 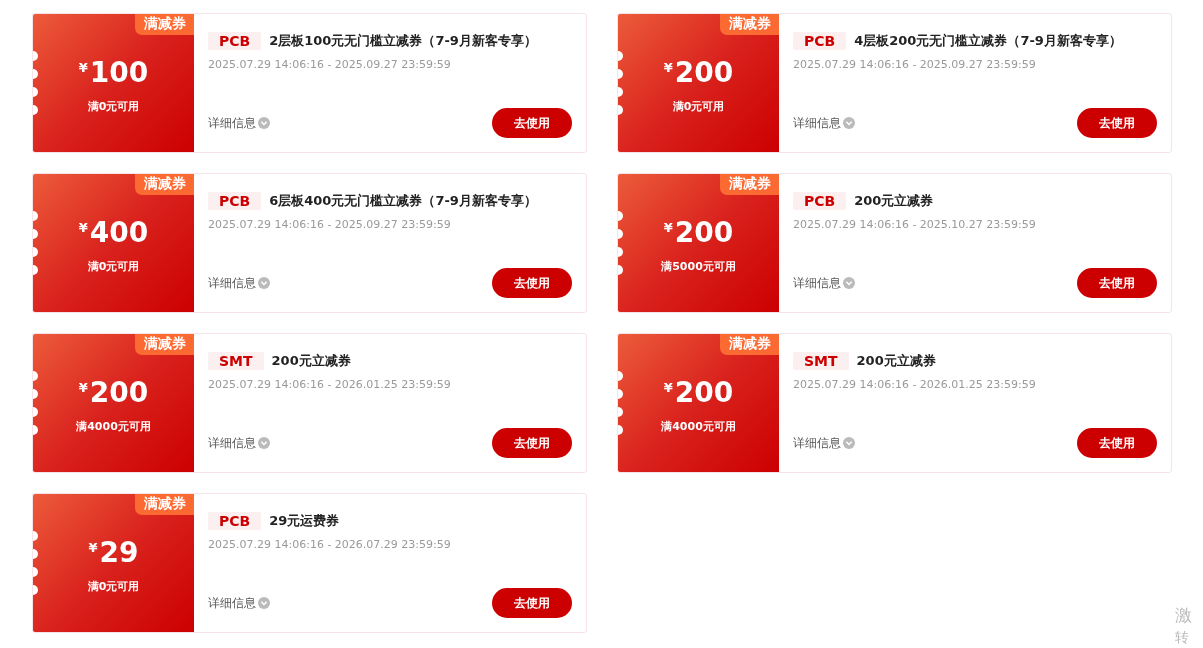 What do you see at coordinates (1184, 615) in the screenshot?
I see `activation-notice-text: 激` at bounding box center [1184, 615].